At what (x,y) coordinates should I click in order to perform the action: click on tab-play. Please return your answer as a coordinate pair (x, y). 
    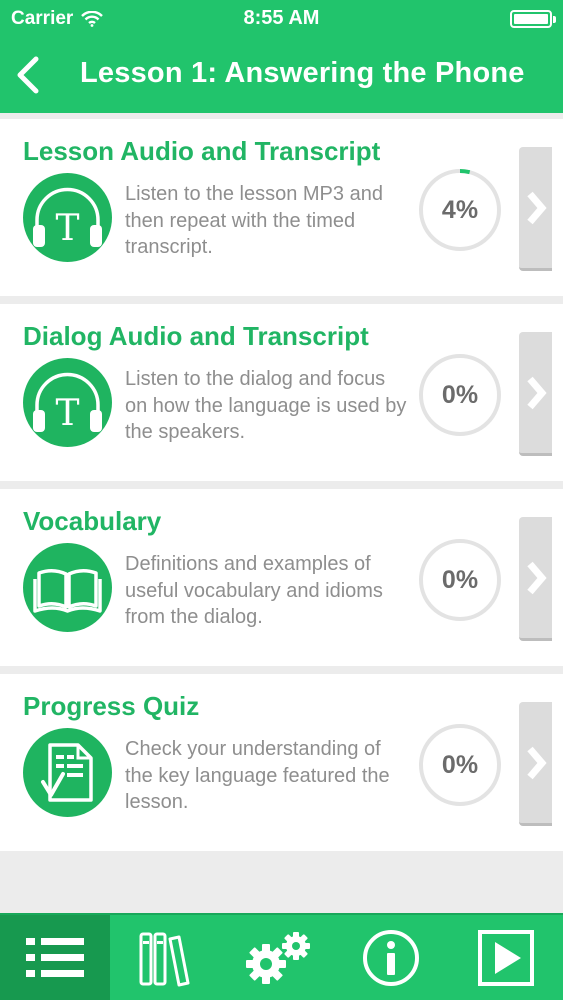
    Looking at the image, I should click on (505, 957).